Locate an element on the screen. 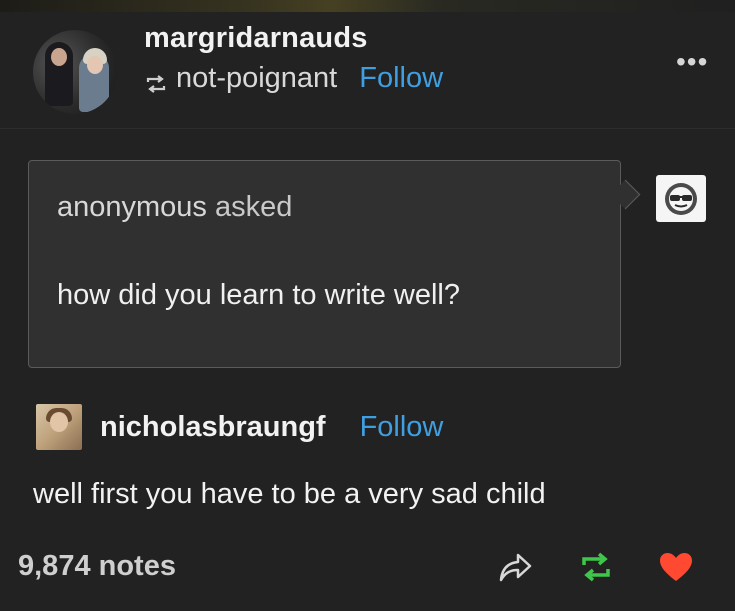  reblog-source: not-poignant Follow is located at coordinates (293, 78).